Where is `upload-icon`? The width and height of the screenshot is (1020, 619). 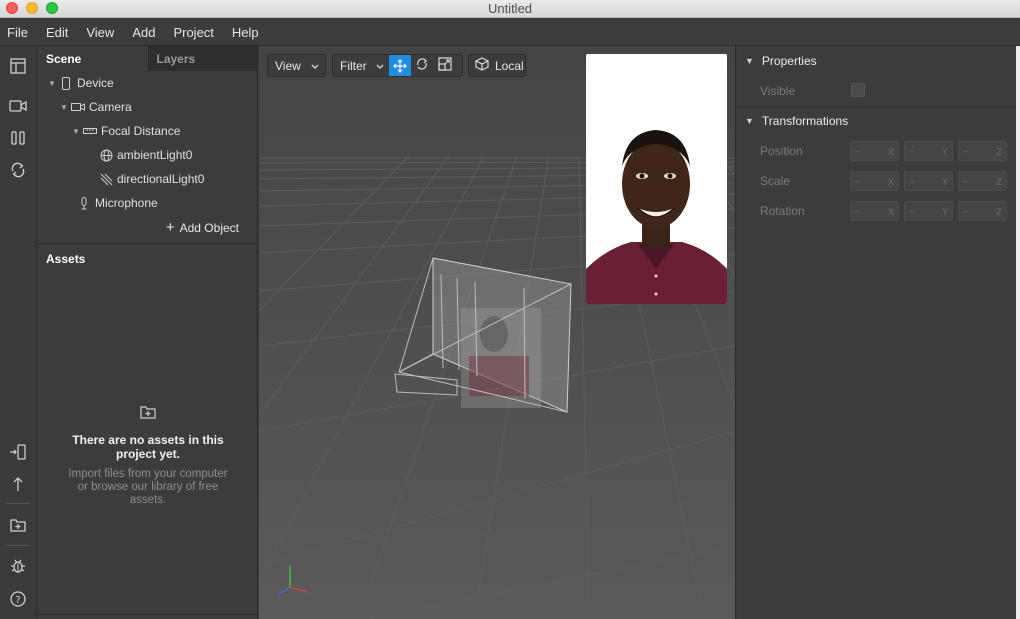
upload-icon is located at coordinates (18, 484).